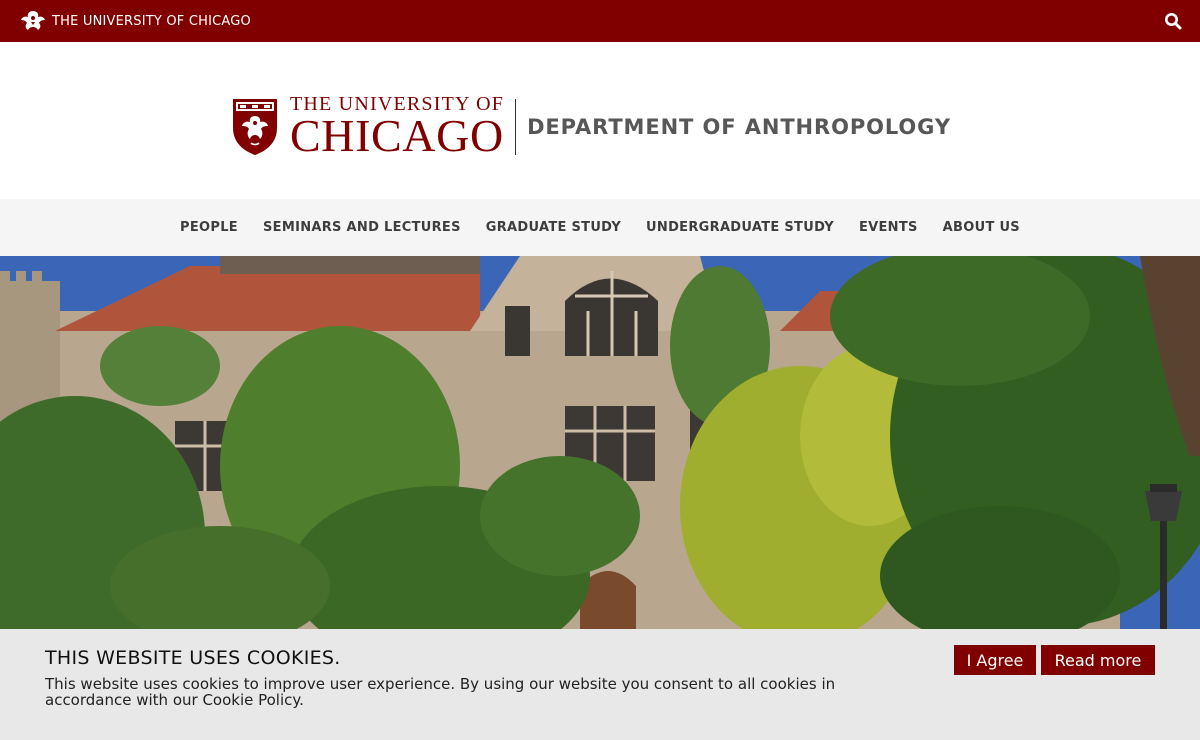  Describe the element at coordinates (209, 227) in the screenshot. I see `nav-item-people: PEOPLE` at that location.